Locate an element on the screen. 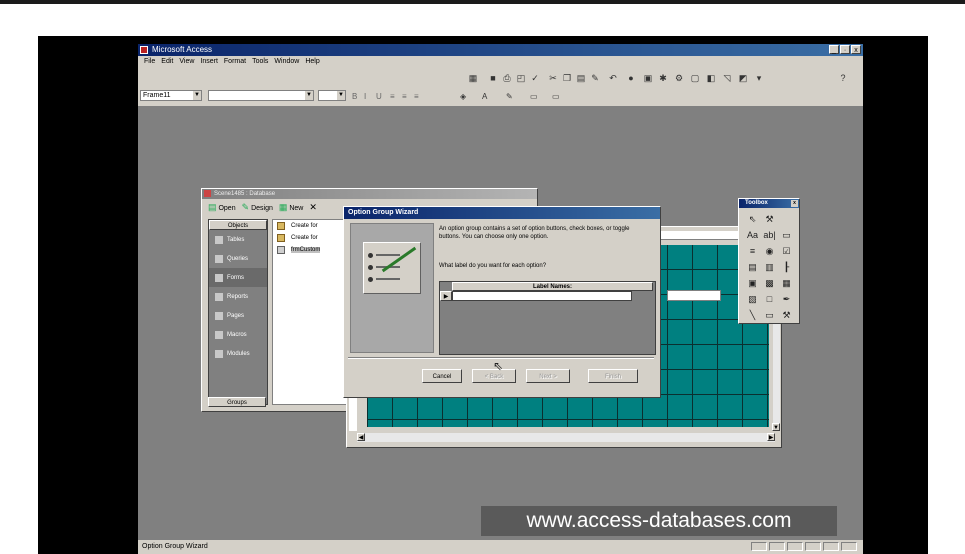 This screenshot has height=554, width=965. underline-icon: U is located at coordinates (379, 96).